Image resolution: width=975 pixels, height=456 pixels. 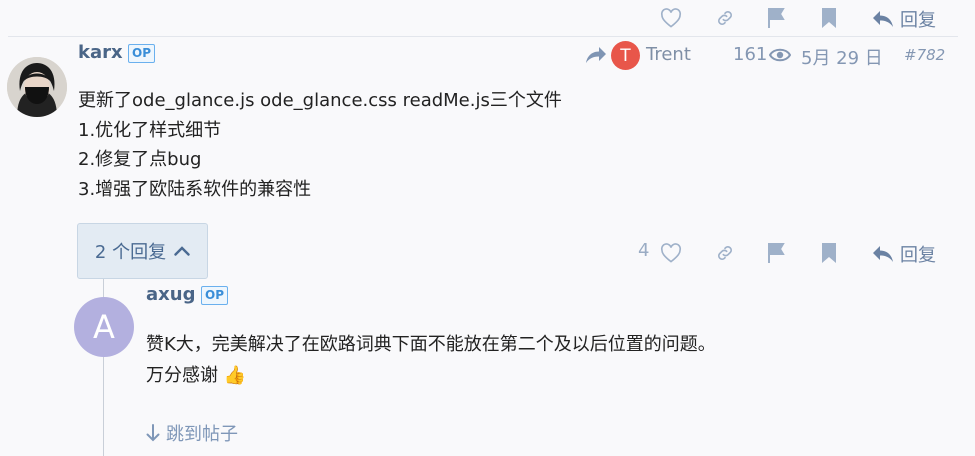 I want to click on post-divider, so click(x=483, y=36).